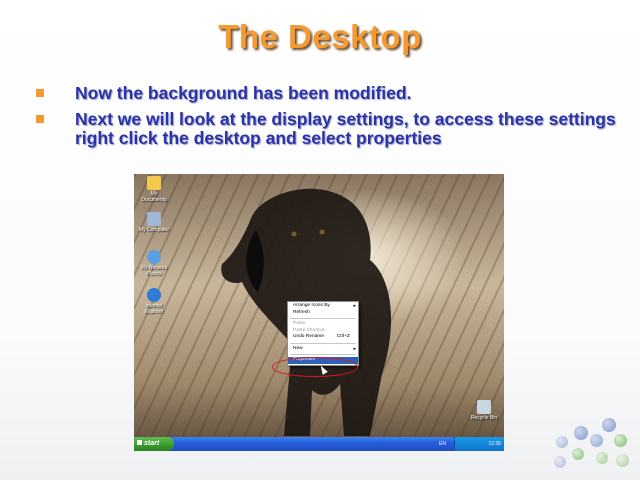 The width and height of the screenshot is (640, 480). I want to click on decorative-dots, so click(589, 444).